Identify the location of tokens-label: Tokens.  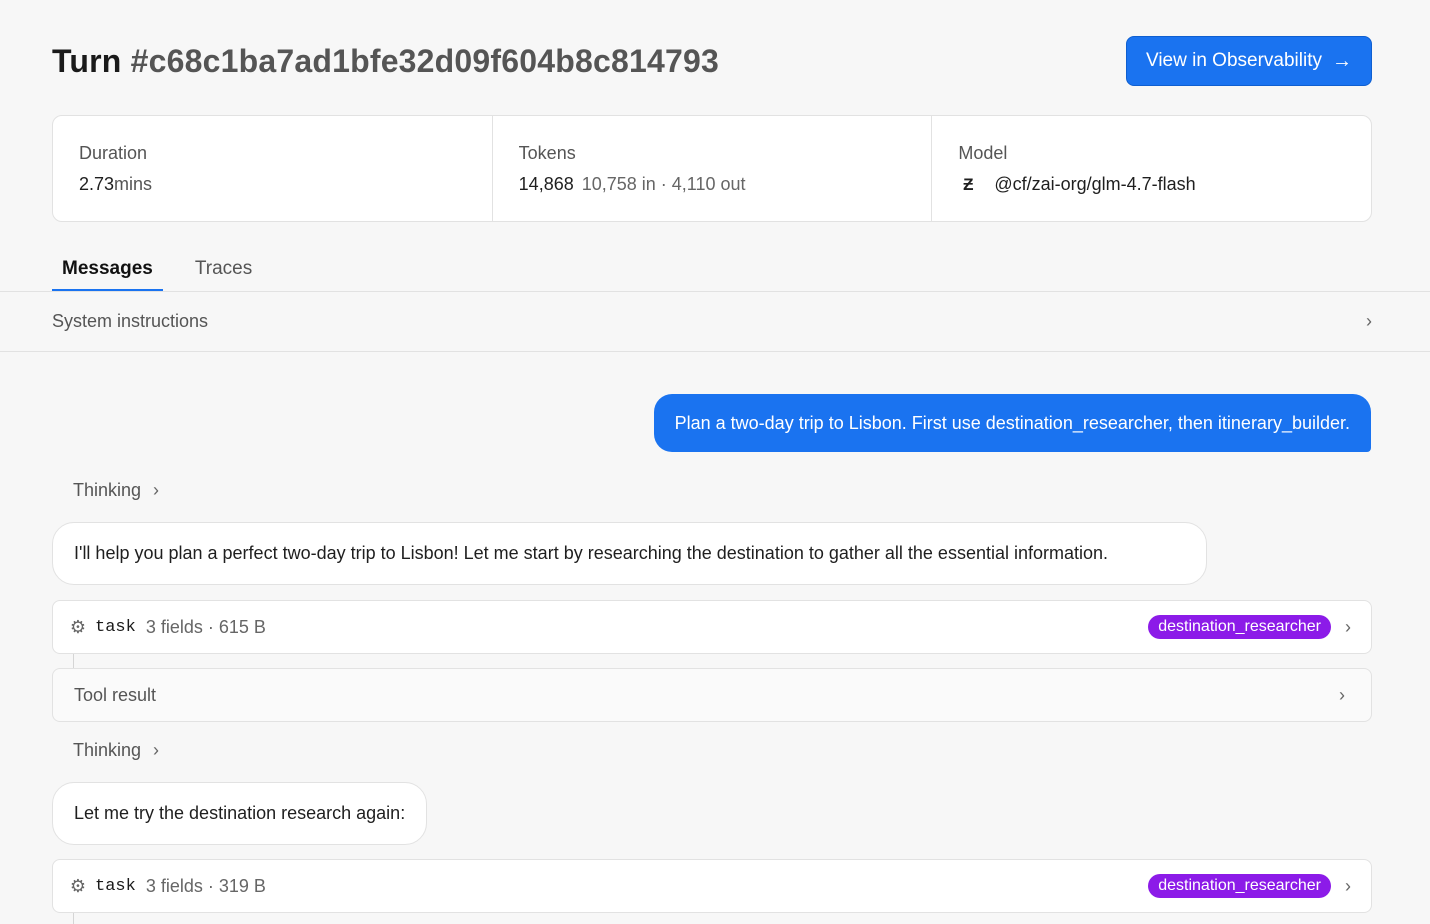
(547, 153).